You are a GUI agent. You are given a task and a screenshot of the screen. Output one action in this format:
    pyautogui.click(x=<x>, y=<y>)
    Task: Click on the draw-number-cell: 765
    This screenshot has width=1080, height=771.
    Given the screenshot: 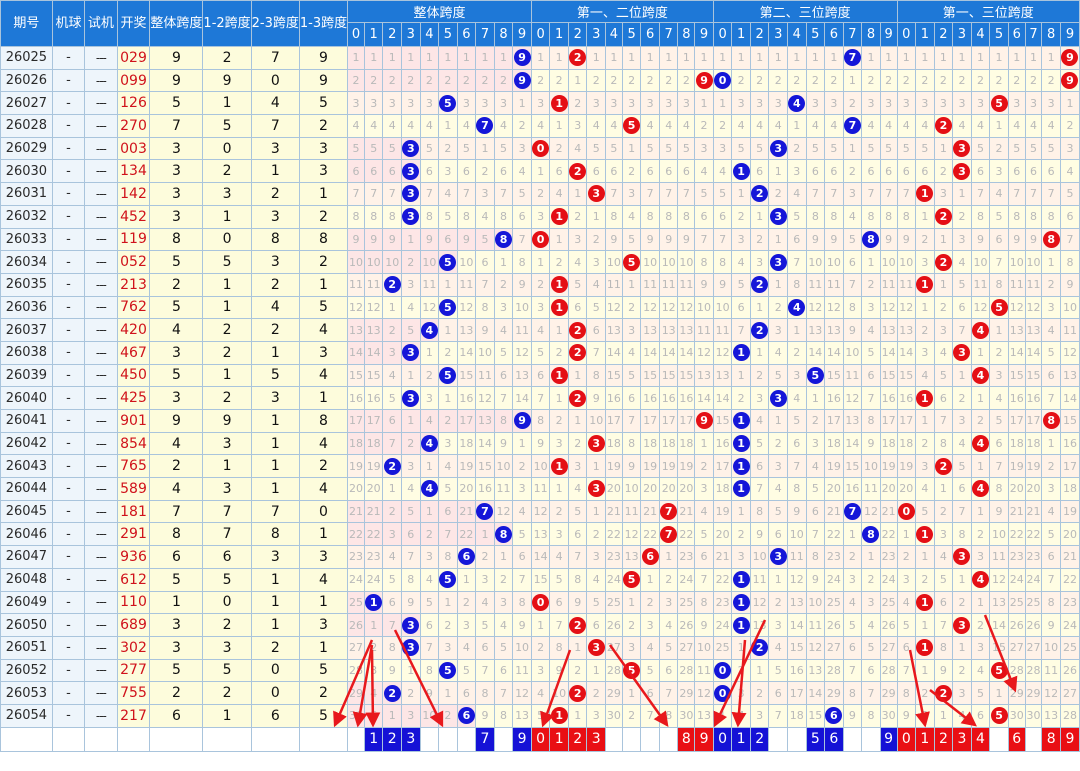 What is the action you would take?
    pyautogui.click(x=133, y=466)
    